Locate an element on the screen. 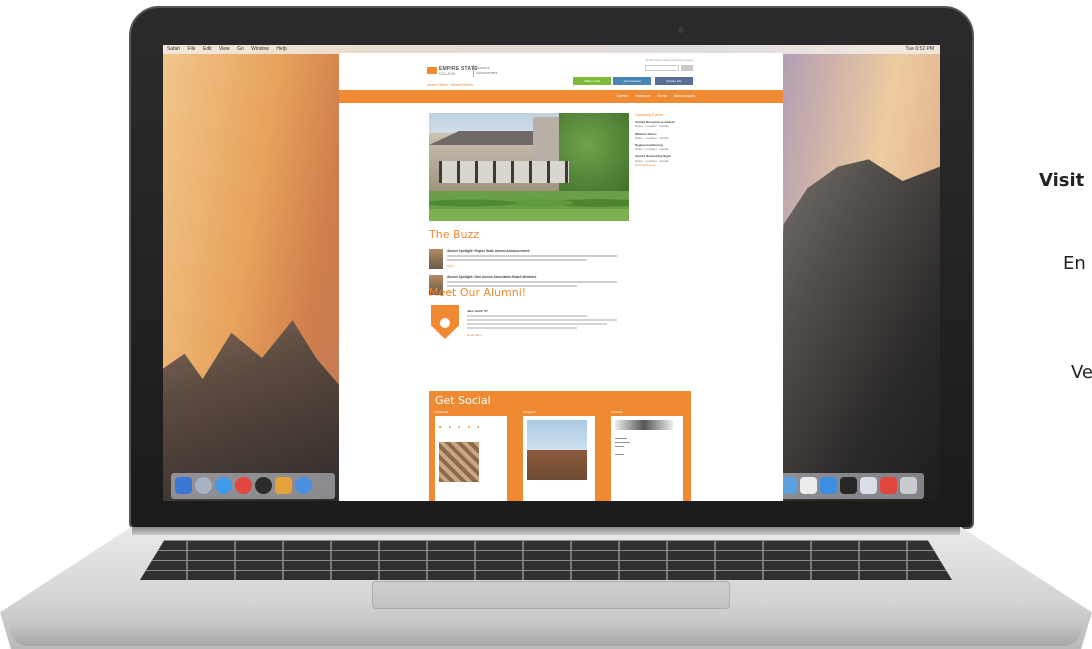 The image size is (1092, 649). menu-file: File is located at coordinates (191, 49).